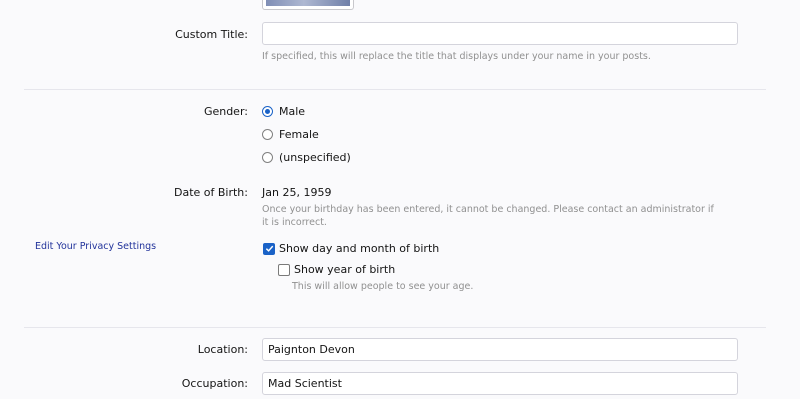 The height and width of the screenshot is (399, 800). I want to click on avatar, so click(308, 5).